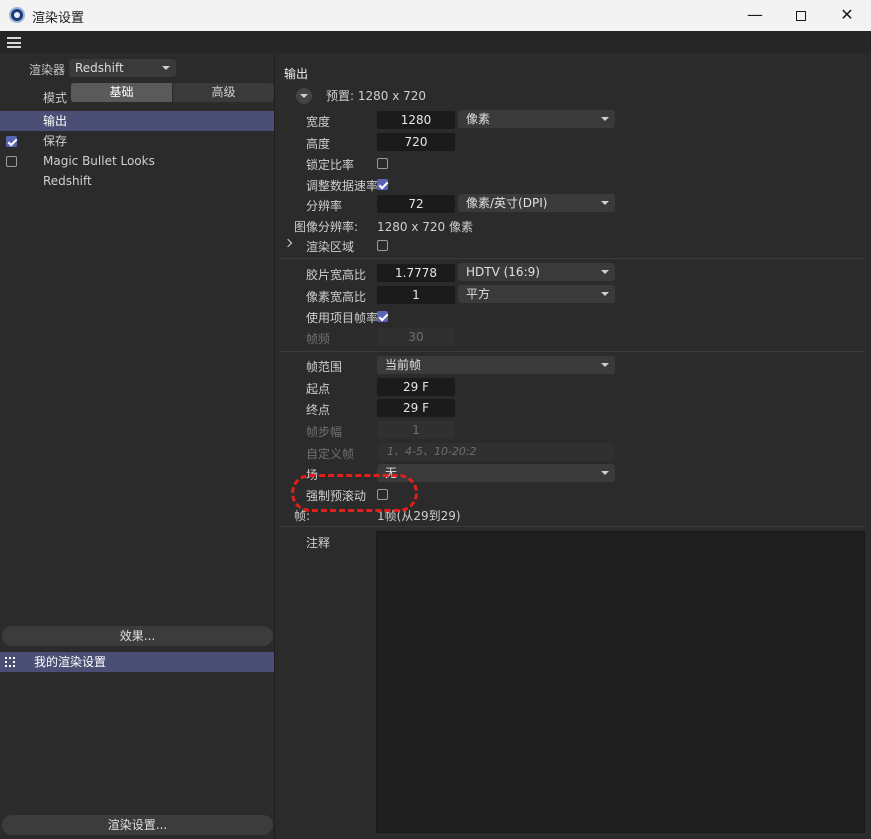 Image resolution: width=871 pixels, height=839 pixels. What do you see at coordinates (382, 163) in the screenshot?
I see `lock-ratio-checkbox` at bounding box center [382, 163].